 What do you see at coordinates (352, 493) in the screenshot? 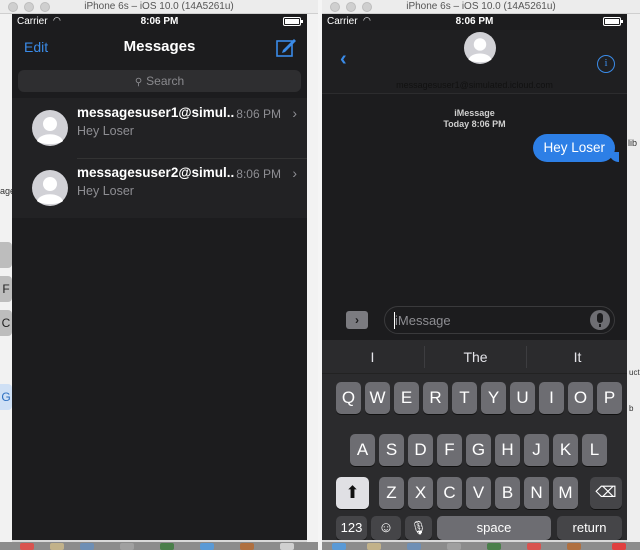
I see `shift-icon: ⬆` at bounding box center [352, 493].